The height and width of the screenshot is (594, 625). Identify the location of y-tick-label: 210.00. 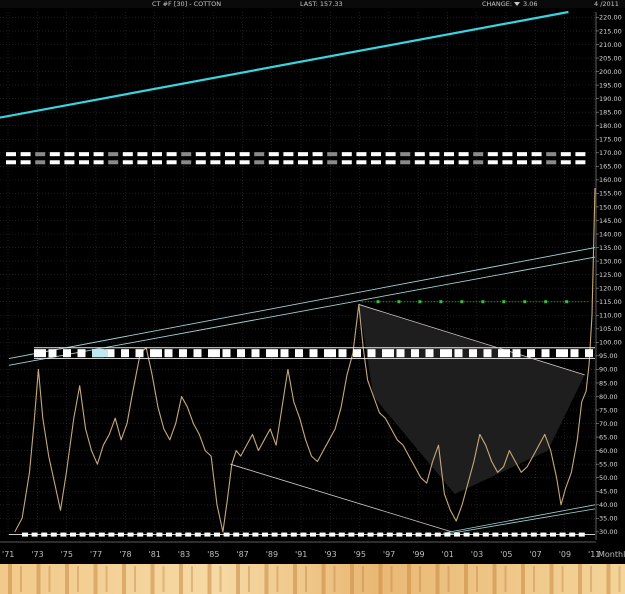
(610, 45).